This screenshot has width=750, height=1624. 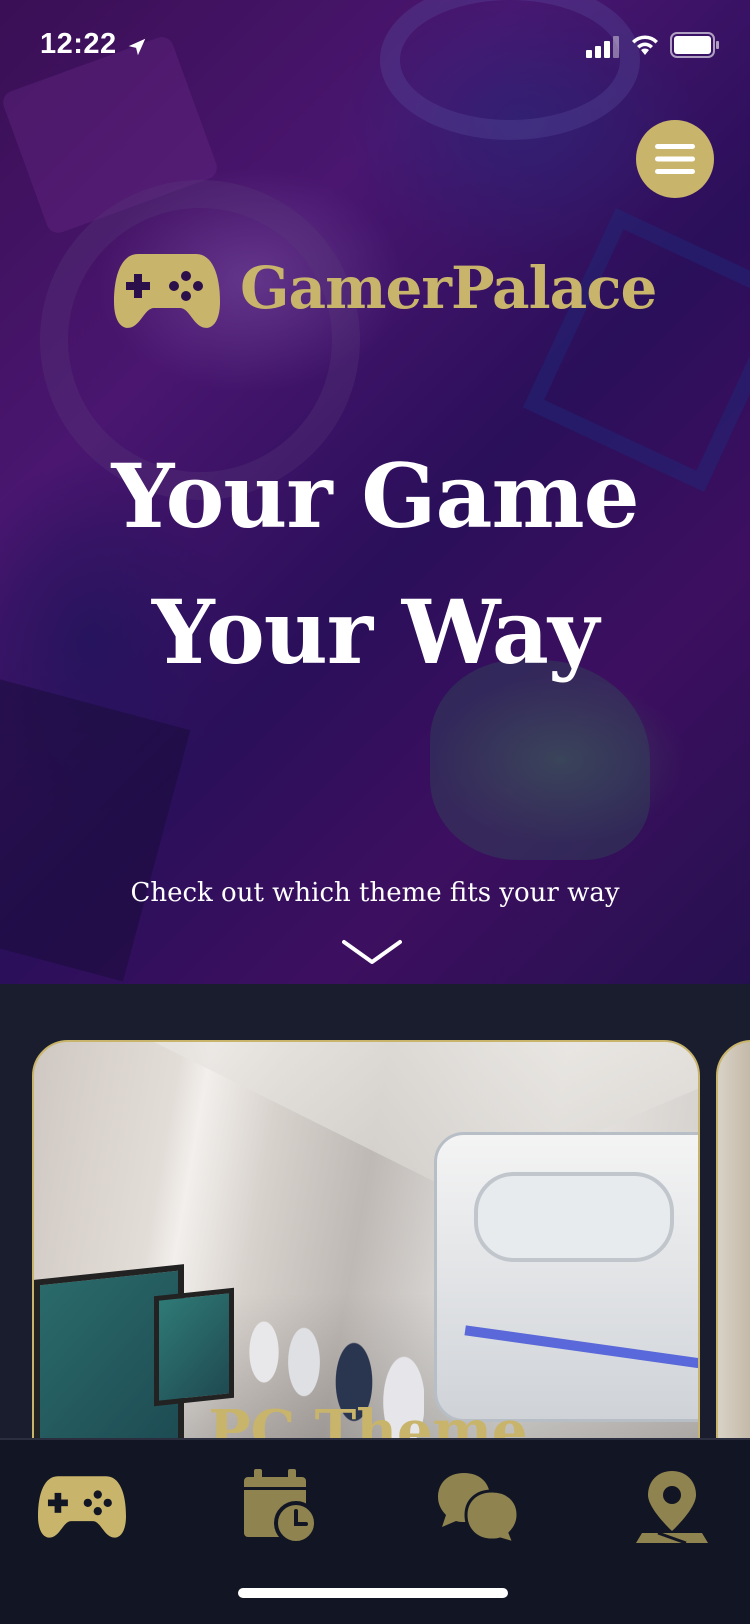 I want to click on tab-games, so click(x=82, y=1507).